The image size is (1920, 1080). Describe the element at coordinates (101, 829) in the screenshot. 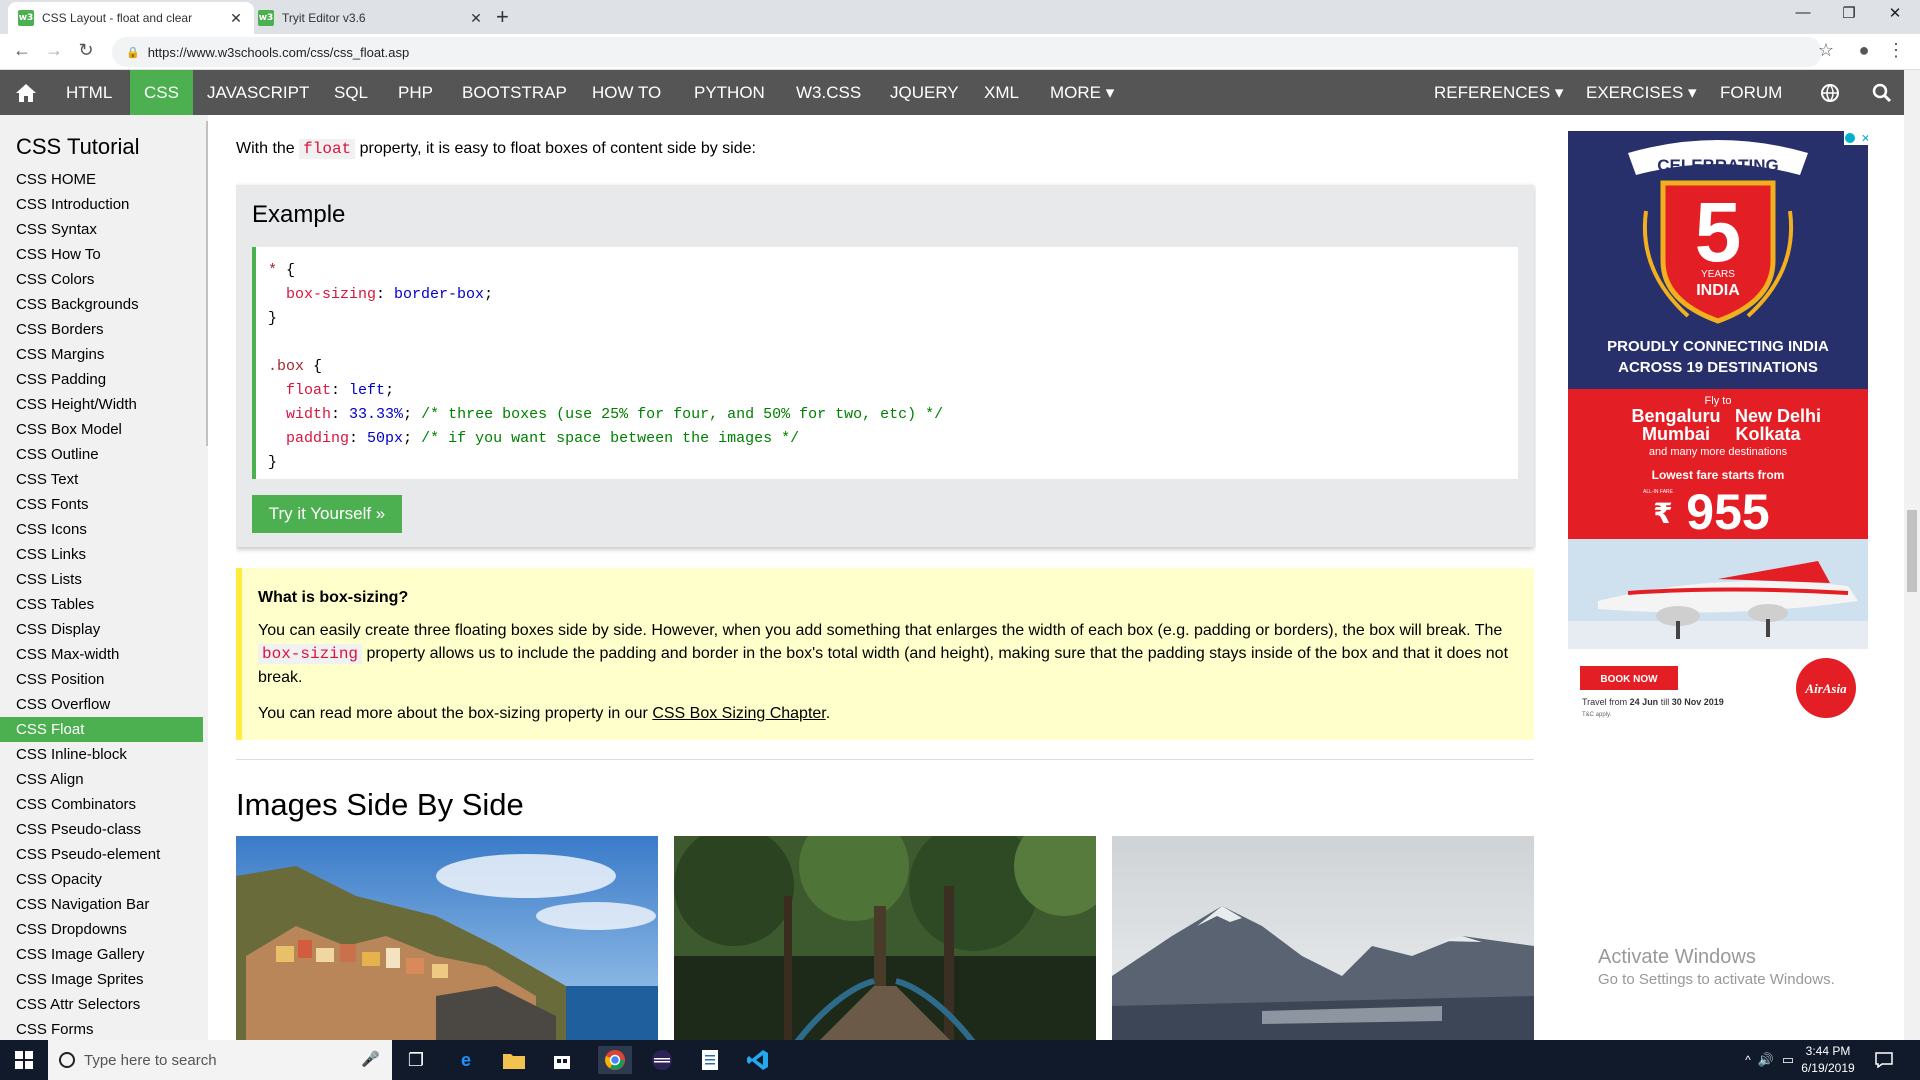

I see `sidebar-item-css-pseudo-class: CSS Pseudo-class` at that location.